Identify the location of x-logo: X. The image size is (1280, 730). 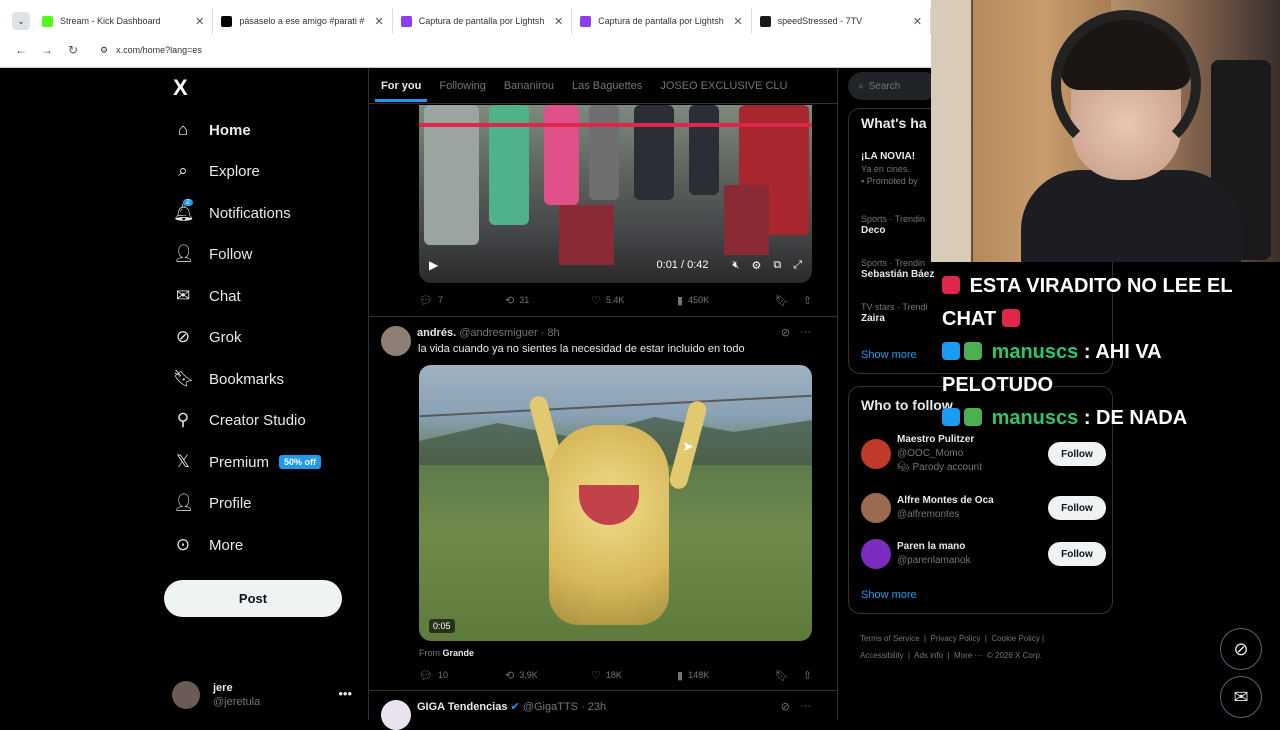
(180, 88).